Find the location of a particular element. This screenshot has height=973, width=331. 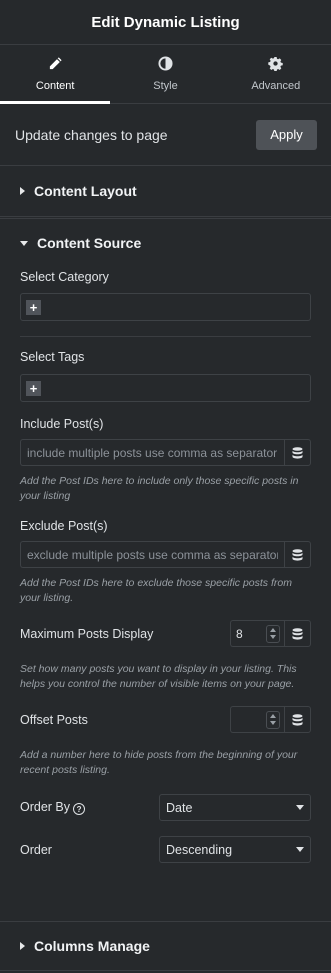

section-columns-manage-title: Columns Manage is located at coordinates (92, 946).